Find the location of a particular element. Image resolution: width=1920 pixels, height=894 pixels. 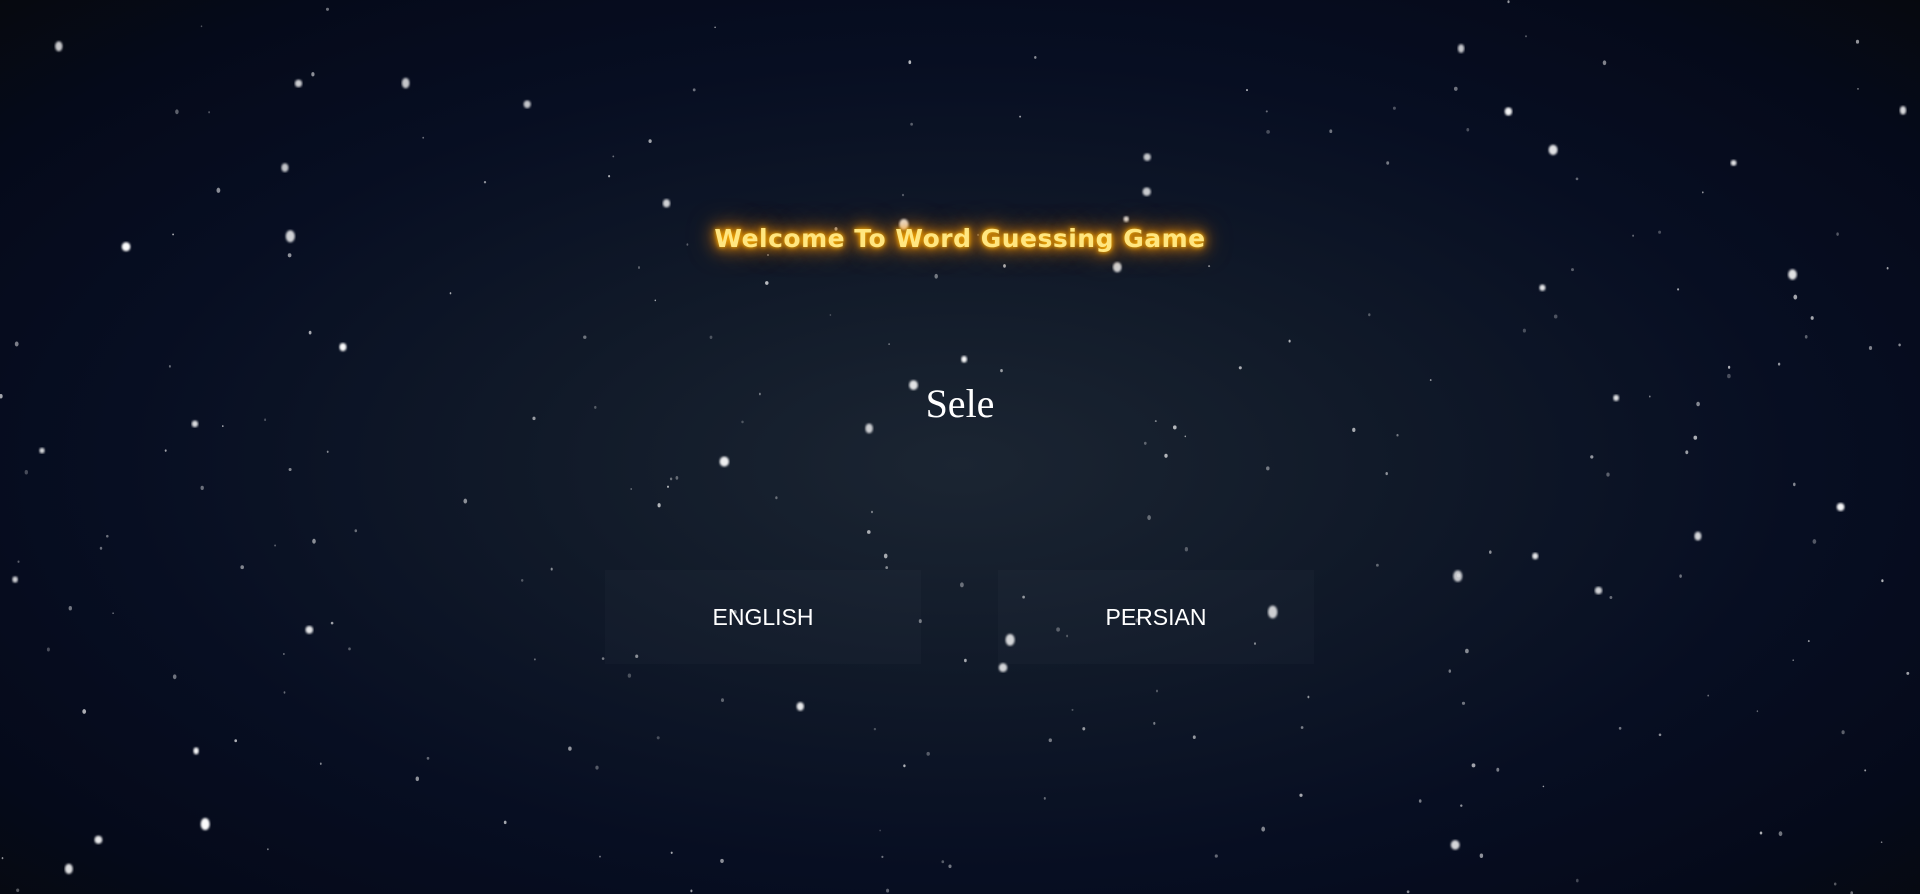

game-title: Welcome To Word Guessing Game is located at coordinates (960, 238).